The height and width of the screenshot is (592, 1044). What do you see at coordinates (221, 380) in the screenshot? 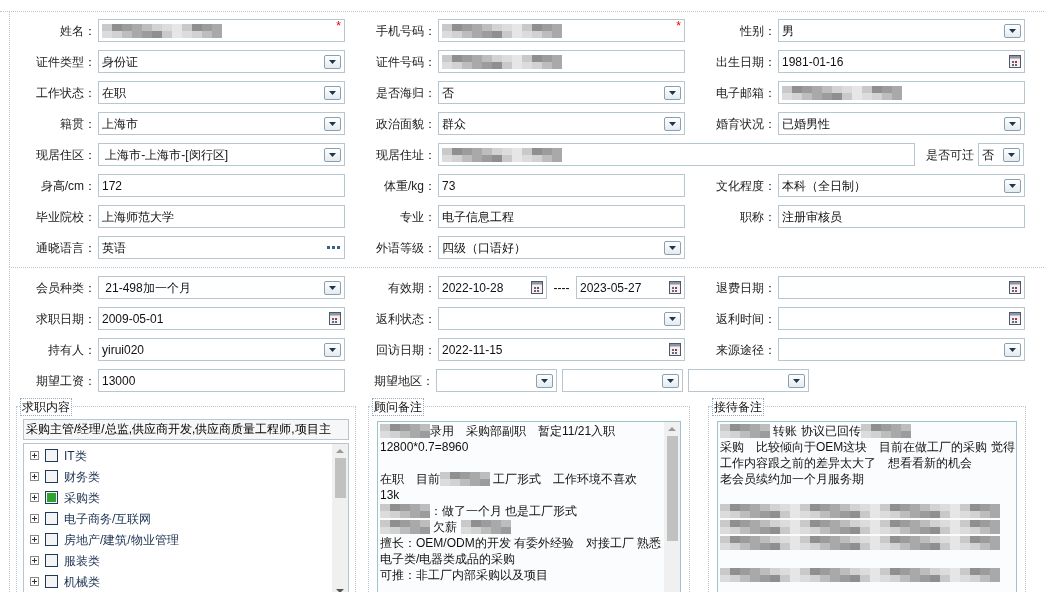
I see `input-field: 13000` at bounding box center [221, 380].